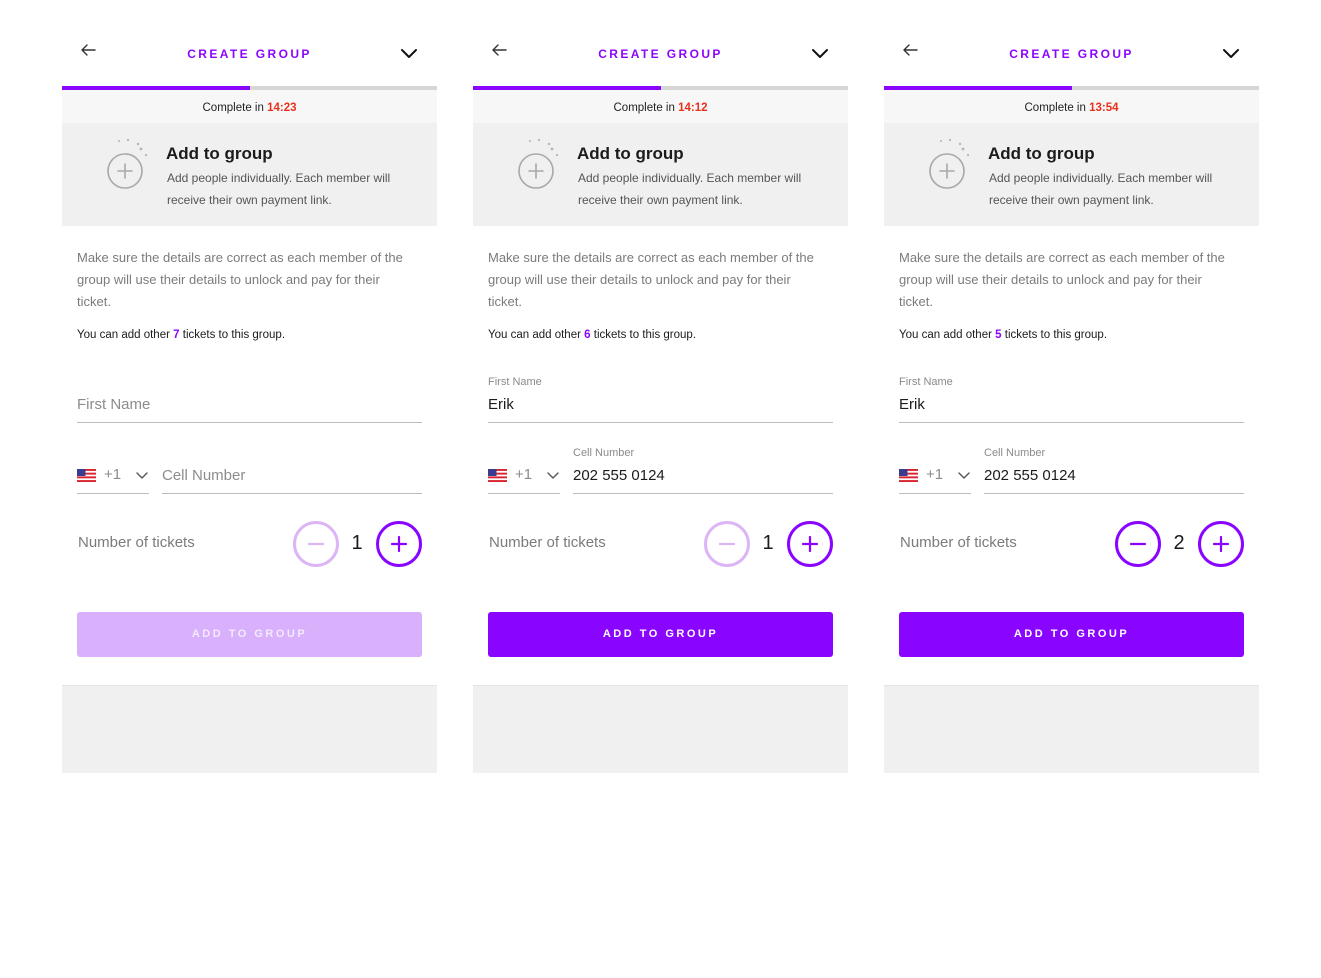 The width and height of the screenshot is (1321, 978). I want to click on timer-bar: Complete in 14:23, so click(249, 106).